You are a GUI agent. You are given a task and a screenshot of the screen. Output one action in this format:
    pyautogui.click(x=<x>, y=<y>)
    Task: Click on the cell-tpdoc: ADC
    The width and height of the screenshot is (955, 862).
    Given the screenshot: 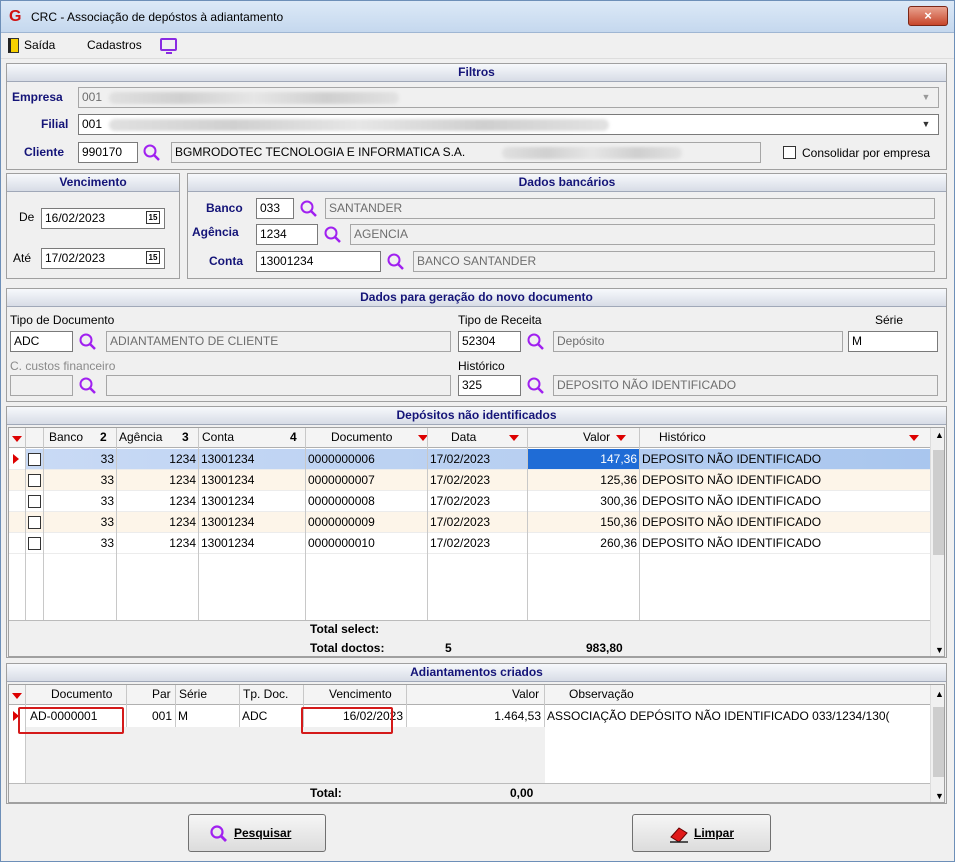 What is the action you would take?
    pyautogui.click(x=271, y=716)
    